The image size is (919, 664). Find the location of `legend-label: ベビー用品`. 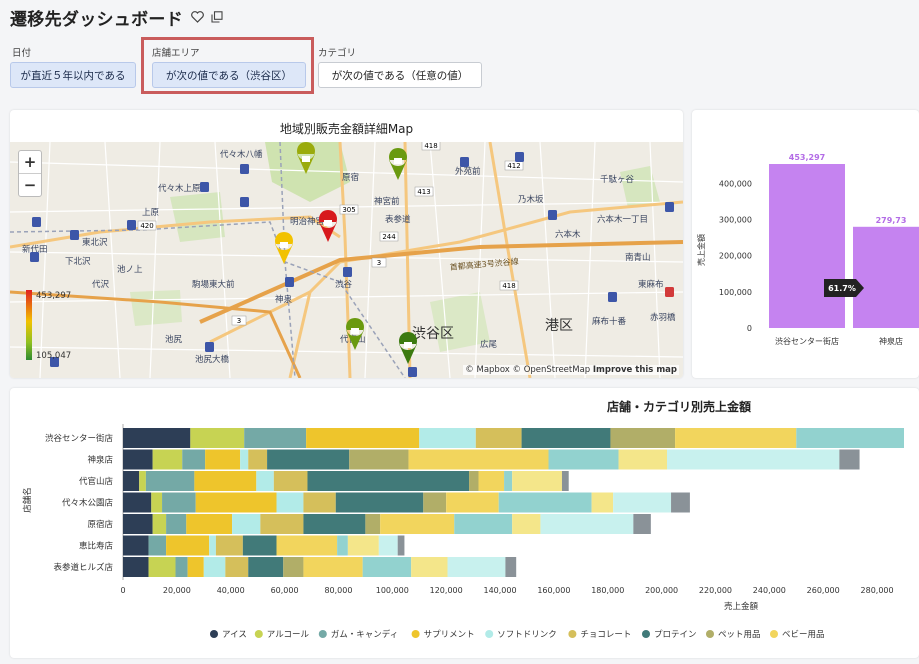

legend-label: ベビー用品 is located at coordinates (803, 635).